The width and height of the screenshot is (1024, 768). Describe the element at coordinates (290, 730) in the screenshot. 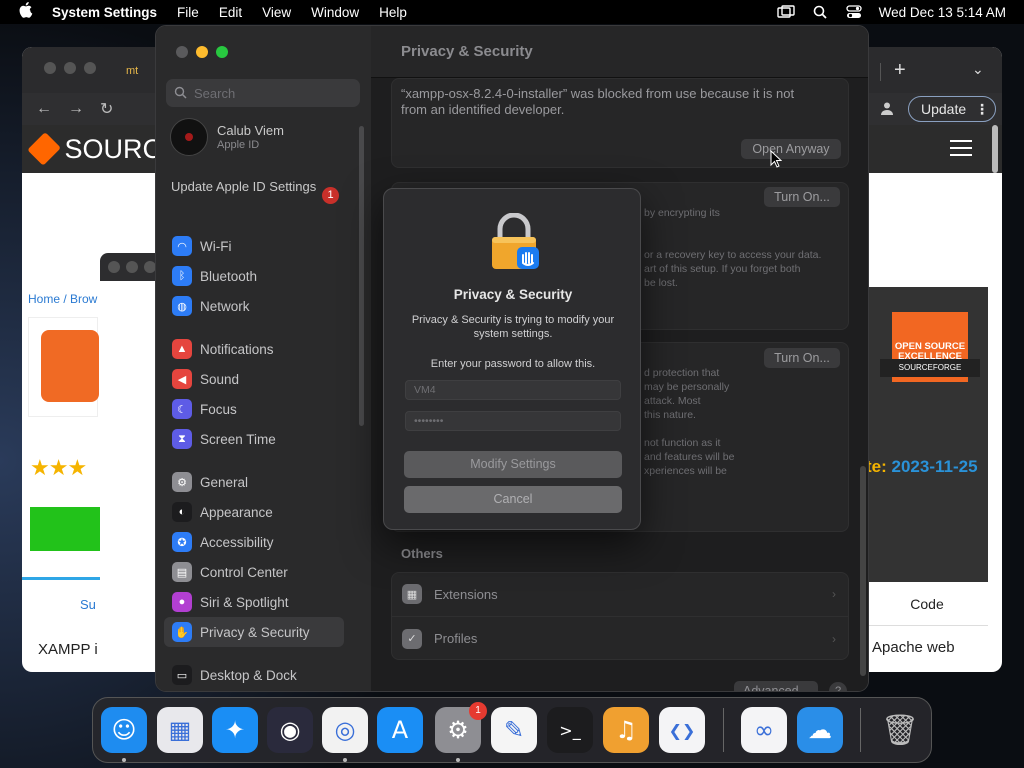

I see `firefox-icon: ◉` at that location.